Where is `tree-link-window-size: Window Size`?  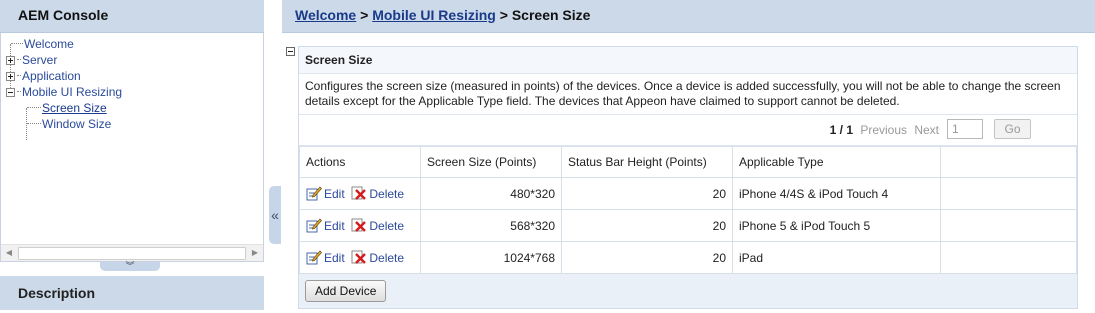
tree-link-window-size: Window Size is located at coordinates (76, 124).